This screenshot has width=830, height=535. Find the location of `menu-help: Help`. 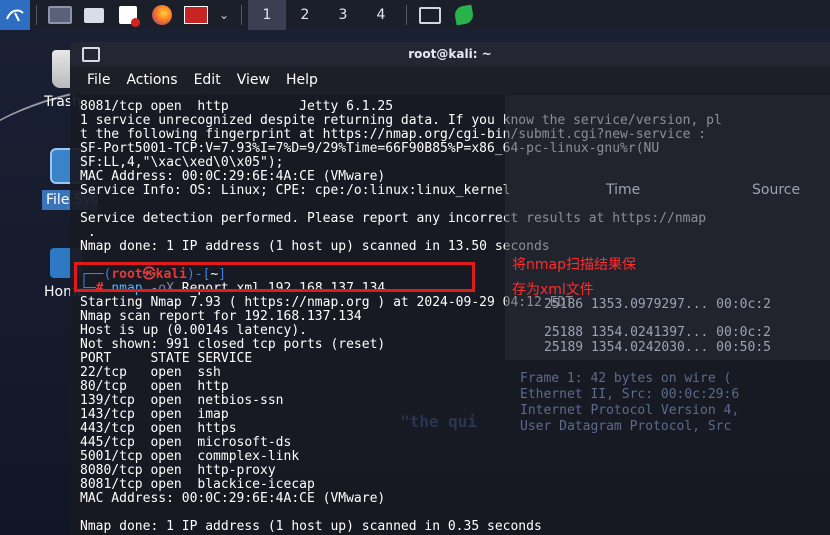

menu-help: Help is located at coordinates (302, 80).